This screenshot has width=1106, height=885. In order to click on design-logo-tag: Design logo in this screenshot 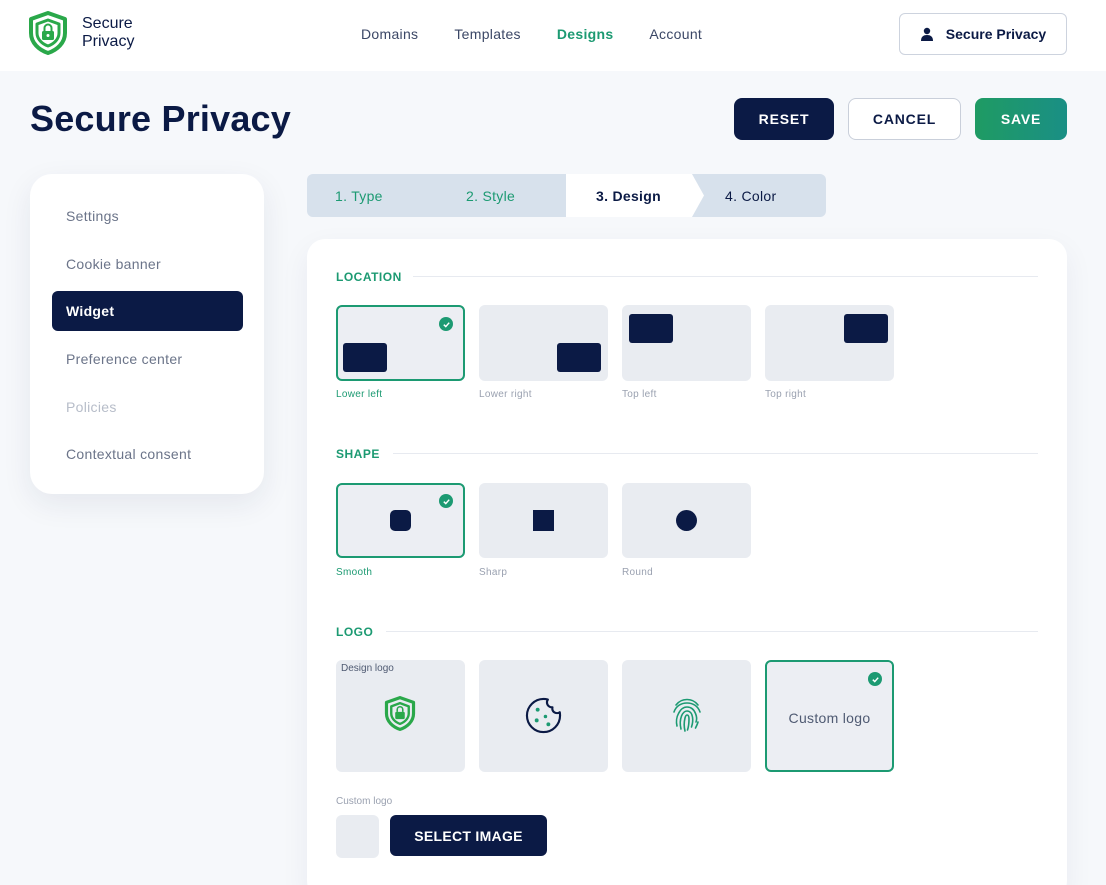, I will do `click(367, 668)`.